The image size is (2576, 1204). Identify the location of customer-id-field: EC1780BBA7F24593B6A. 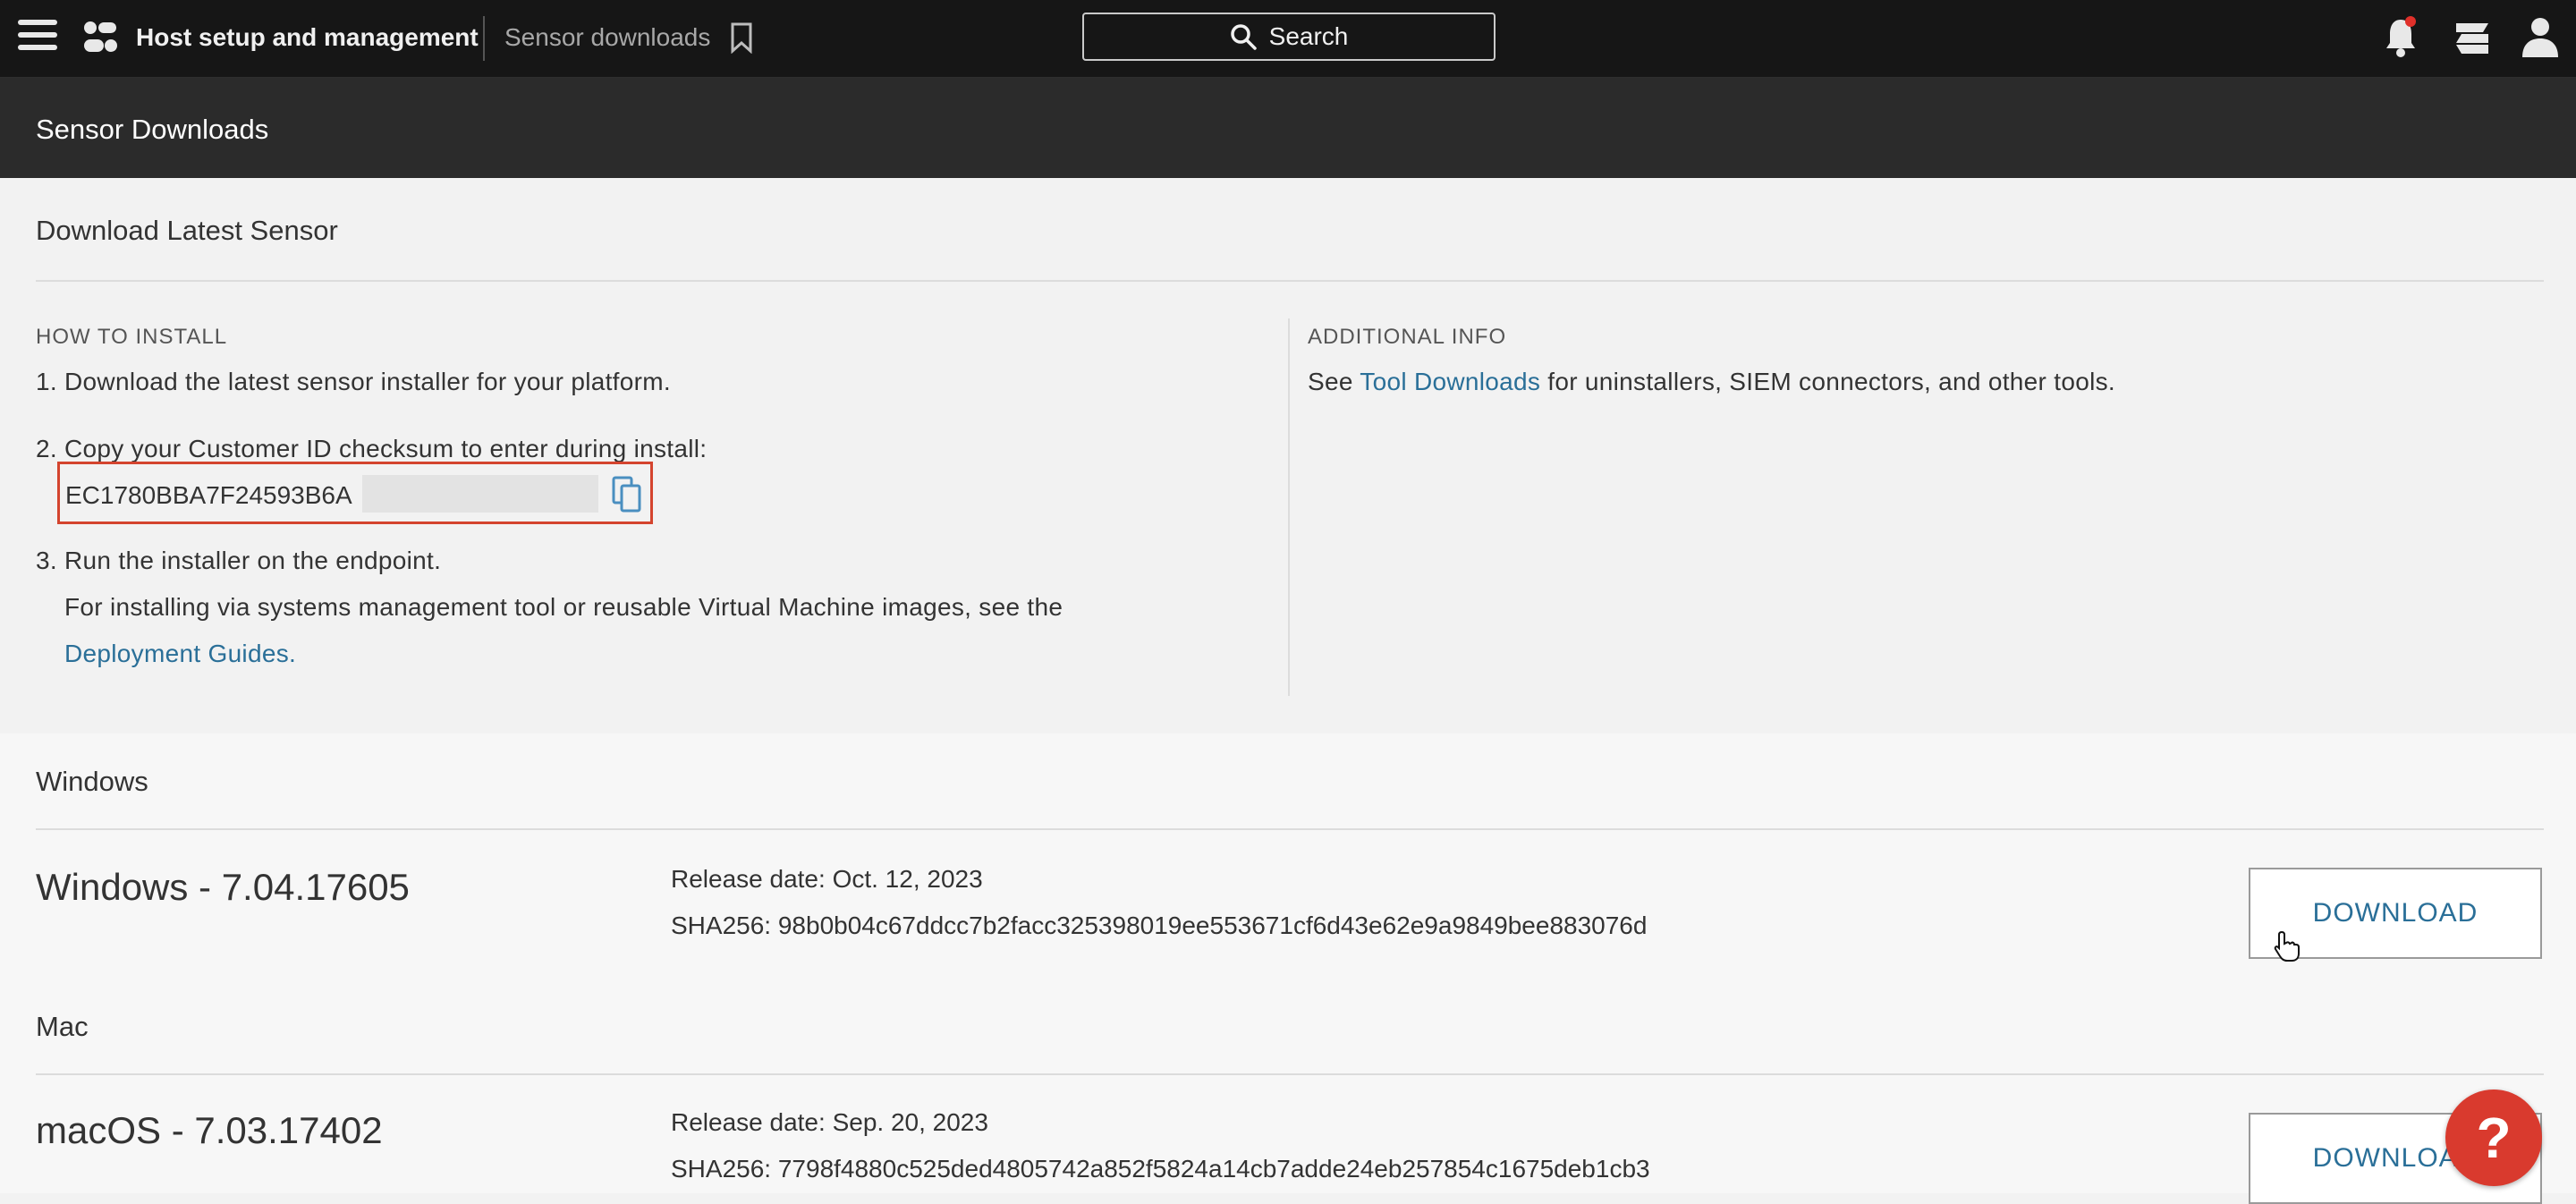
(355, 493).